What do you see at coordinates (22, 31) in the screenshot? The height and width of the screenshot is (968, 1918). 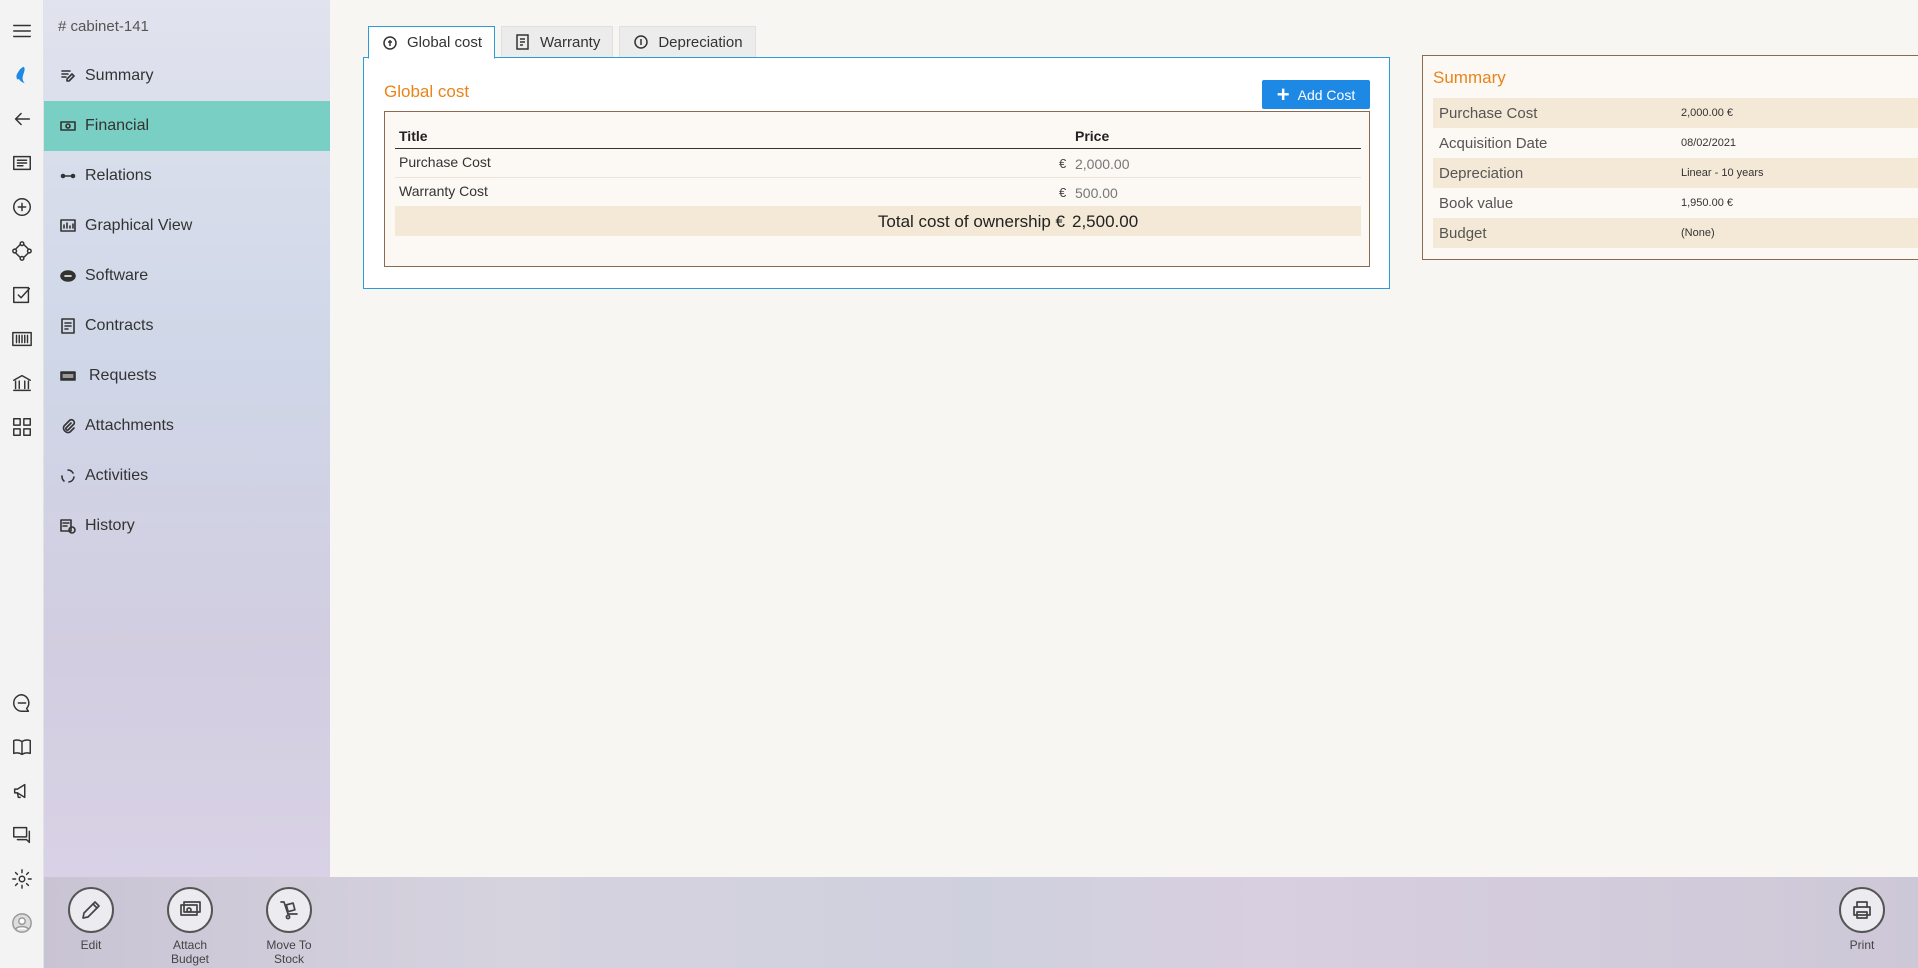 I see `hamburger-menu-icon` at bounding box center [22, 31].